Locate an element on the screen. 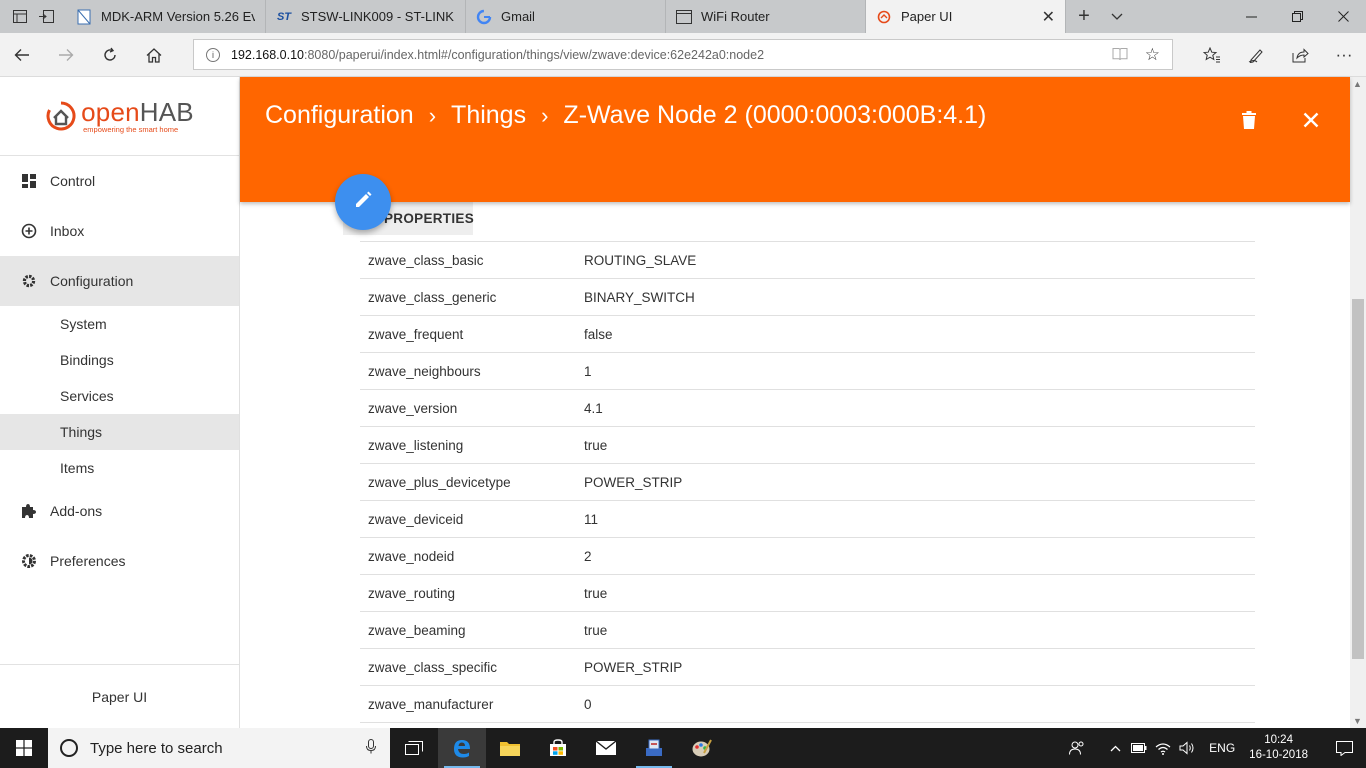  input-language: ENG is located at coordinates (1222, 748).